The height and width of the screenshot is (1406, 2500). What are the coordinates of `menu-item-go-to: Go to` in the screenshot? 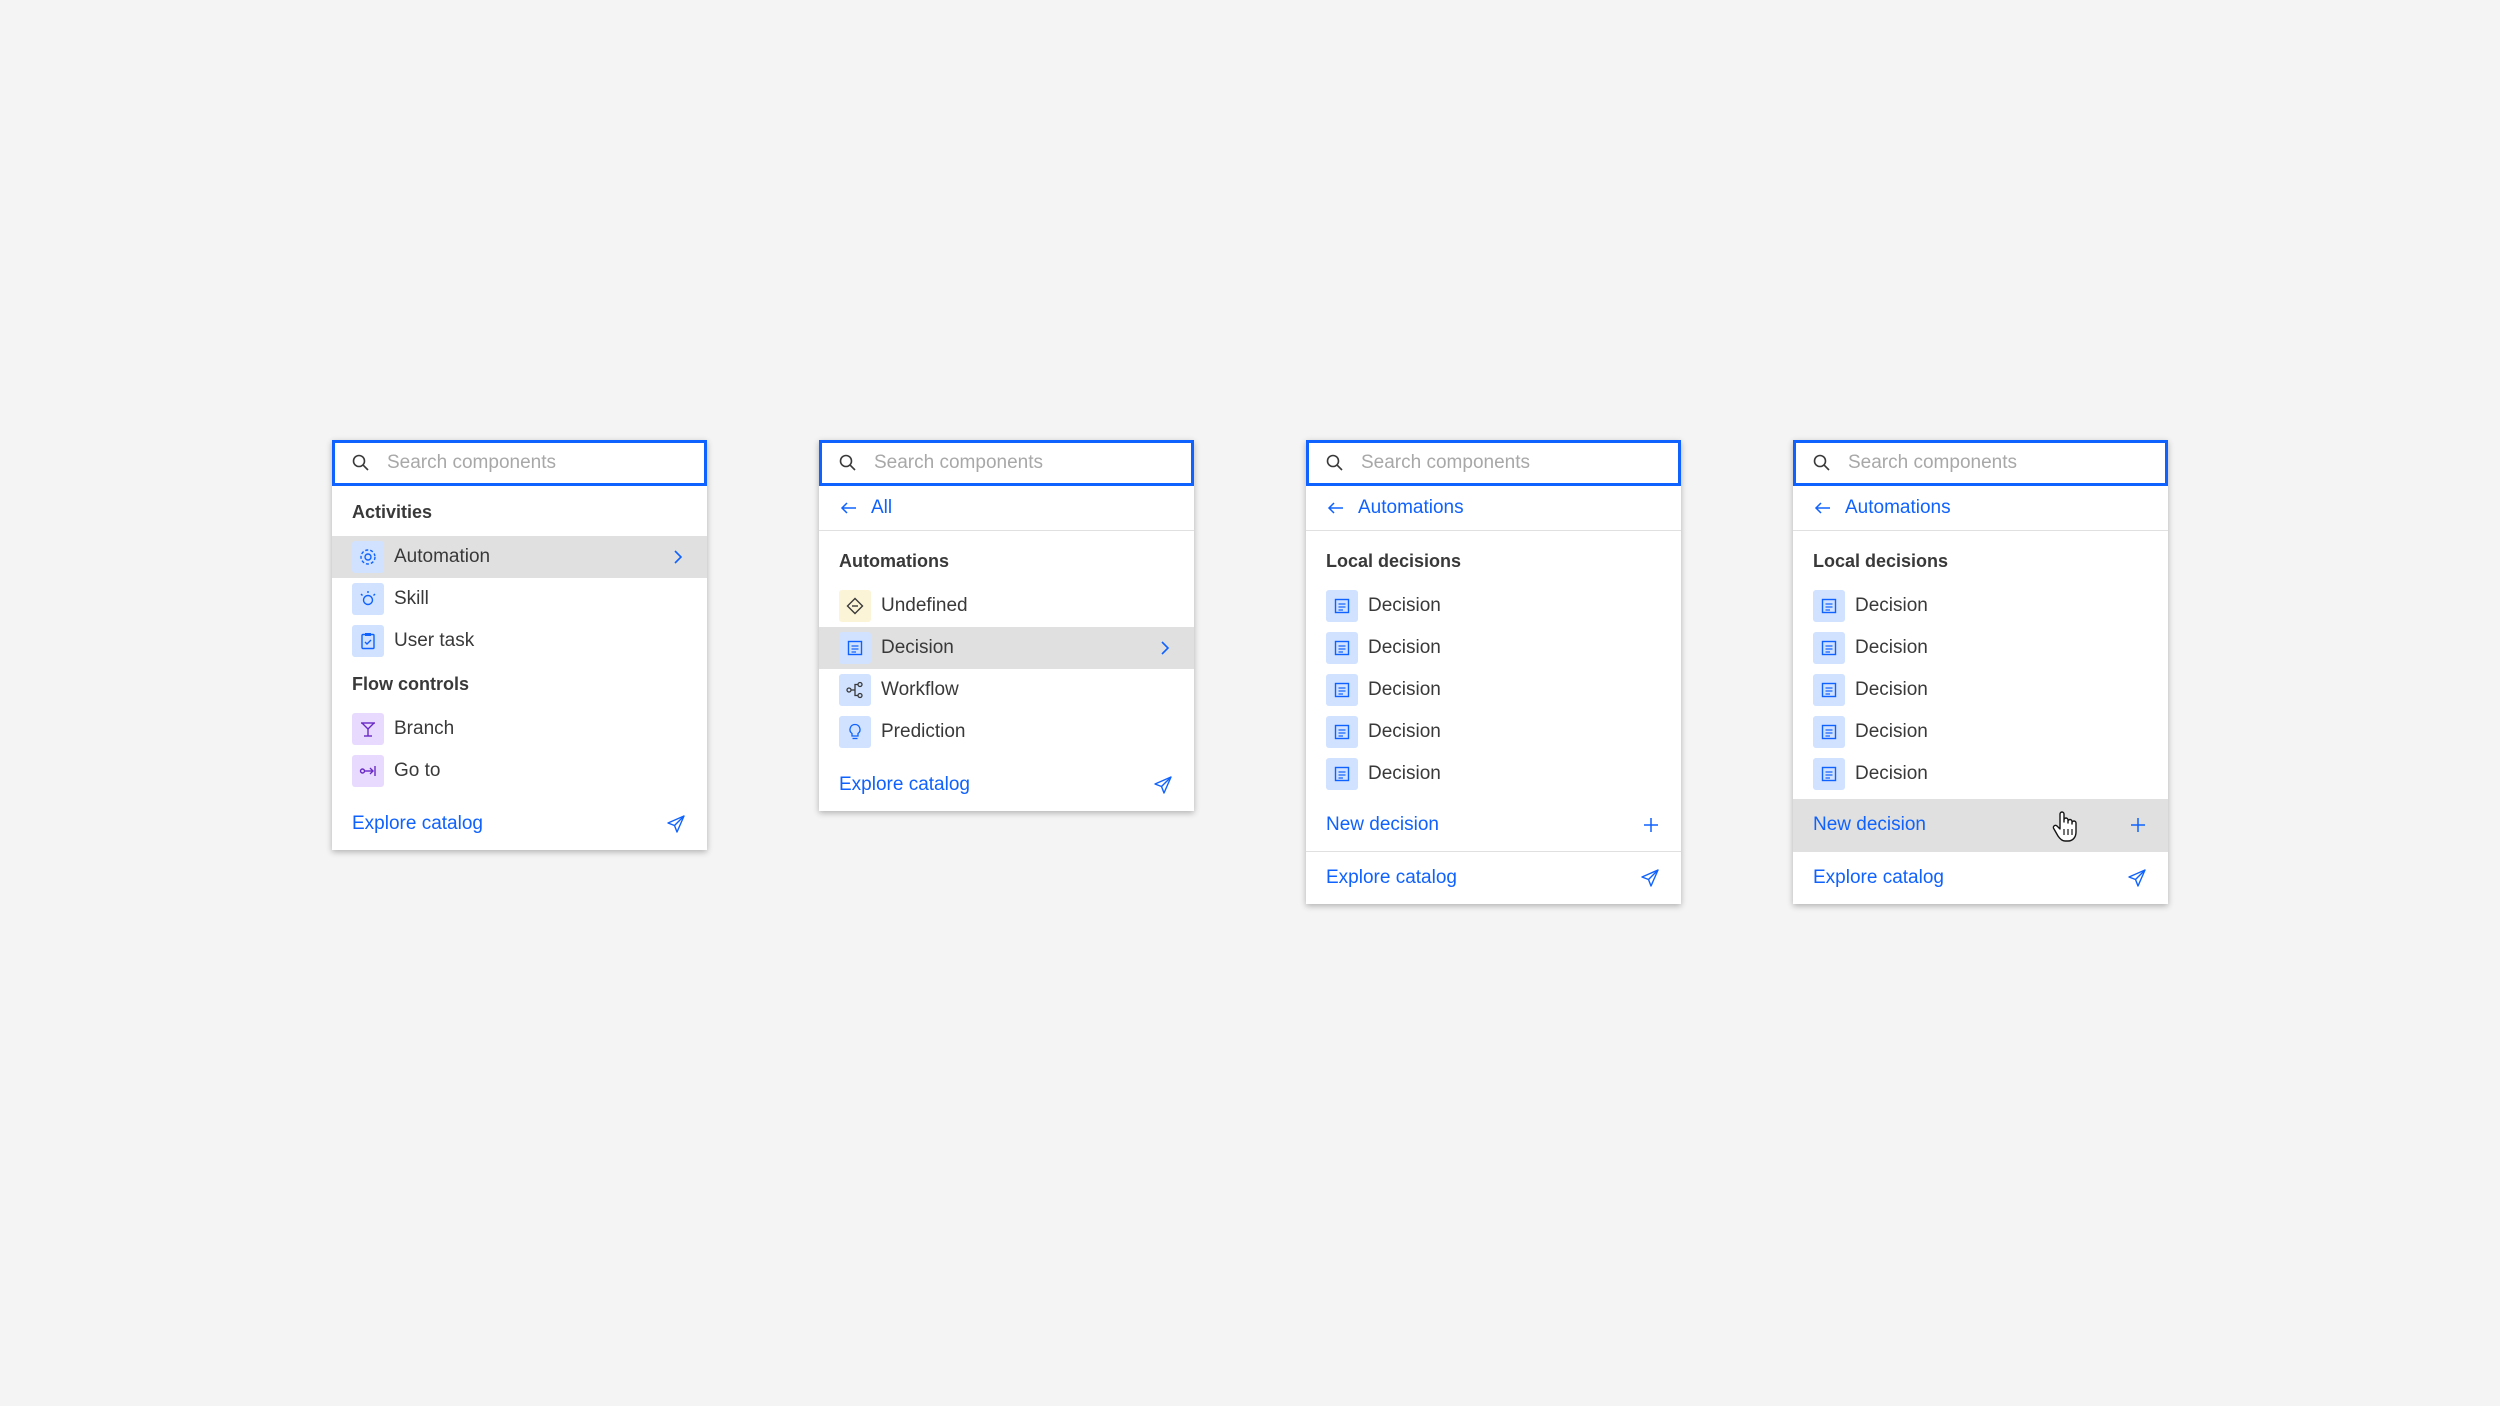 It's located at (519, 771).